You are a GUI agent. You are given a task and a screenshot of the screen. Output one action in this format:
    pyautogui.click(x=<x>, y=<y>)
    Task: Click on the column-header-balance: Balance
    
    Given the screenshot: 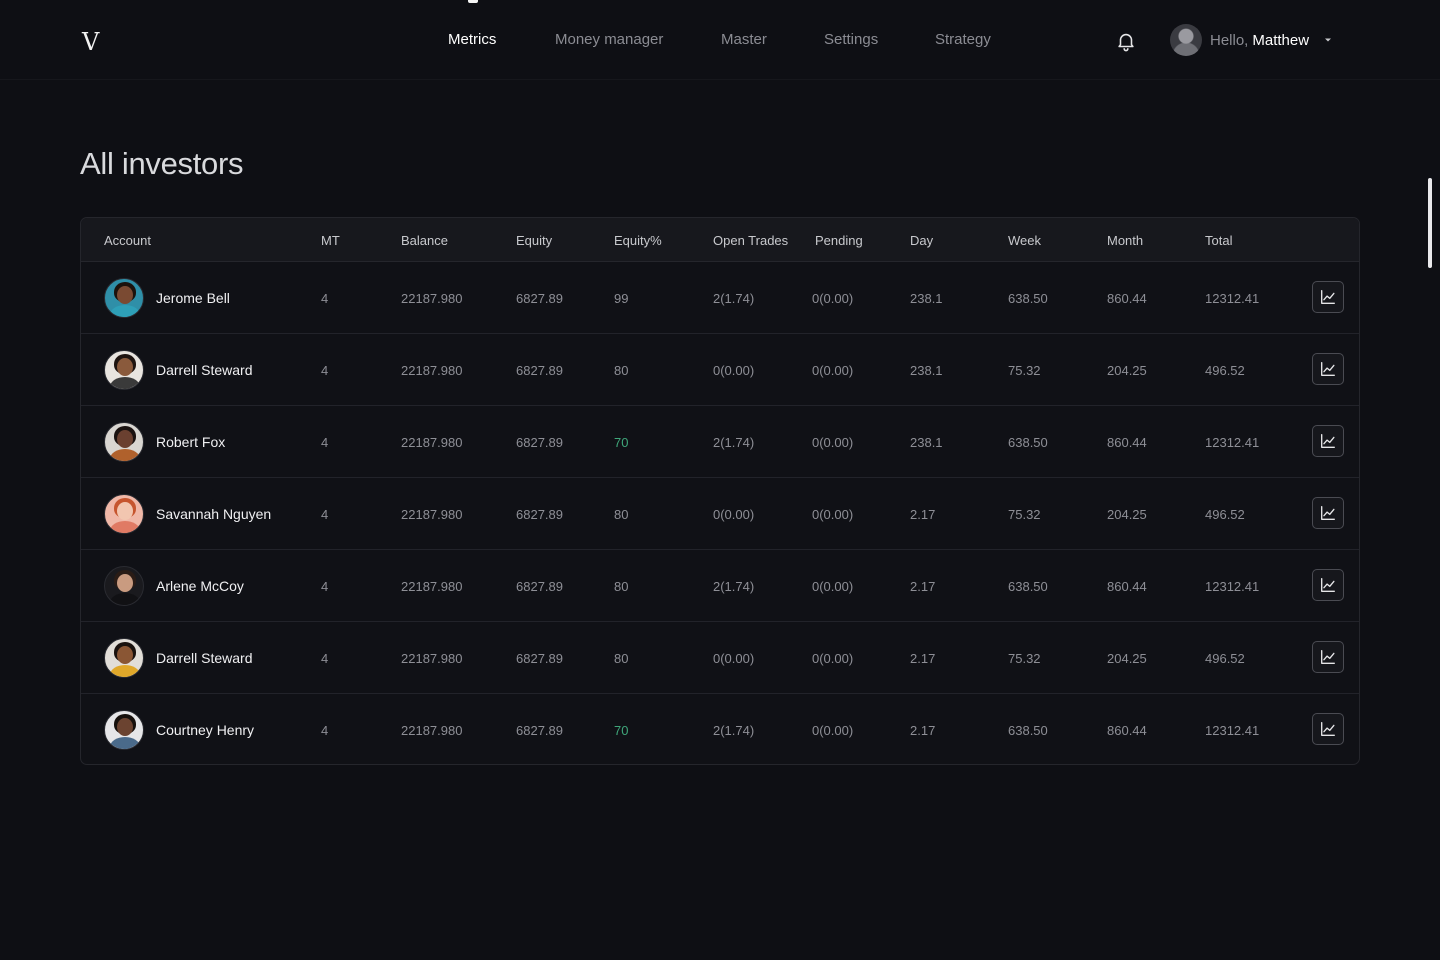 What is the action you would take?
    pyautogui.click(x=424, y=240)
    